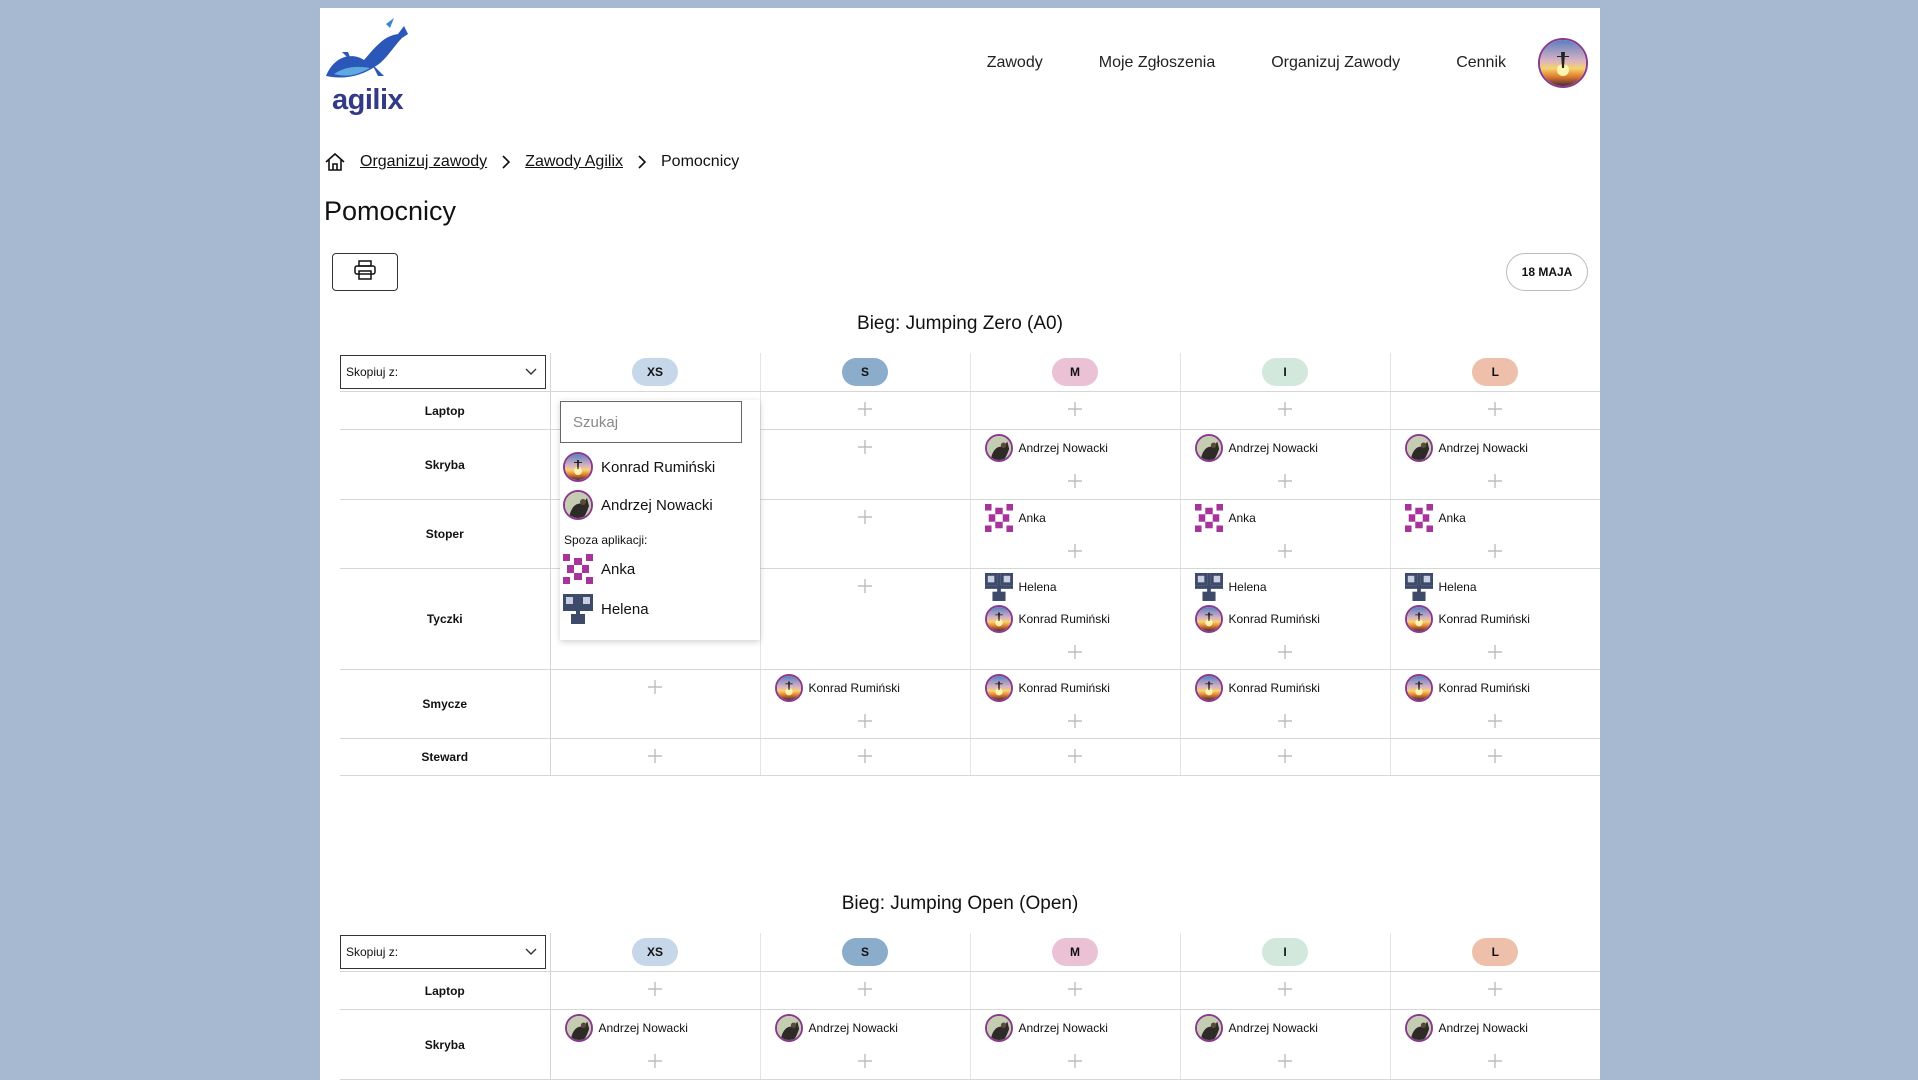 This screenshot has height=1080, width=1918. Describe the element at coordinates (423, 162) in the screenshot. I see `breadcrumb-organizuj-zawody: Organizuj zawody` at that location.